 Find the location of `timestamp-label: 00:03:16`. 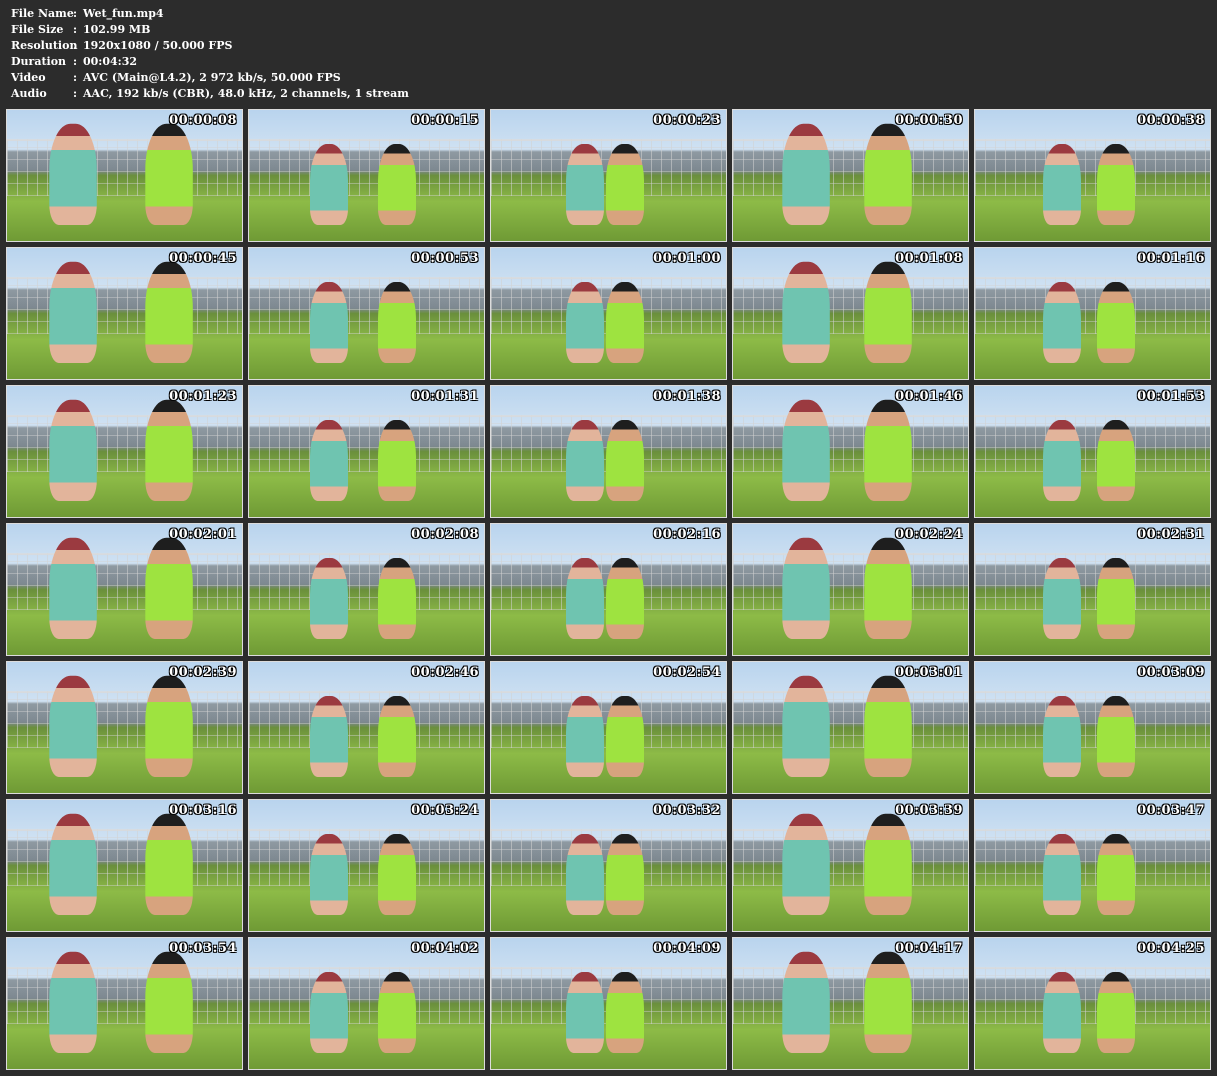

timestamp-label: 00:03:16 is located at coordinates (203, 810).